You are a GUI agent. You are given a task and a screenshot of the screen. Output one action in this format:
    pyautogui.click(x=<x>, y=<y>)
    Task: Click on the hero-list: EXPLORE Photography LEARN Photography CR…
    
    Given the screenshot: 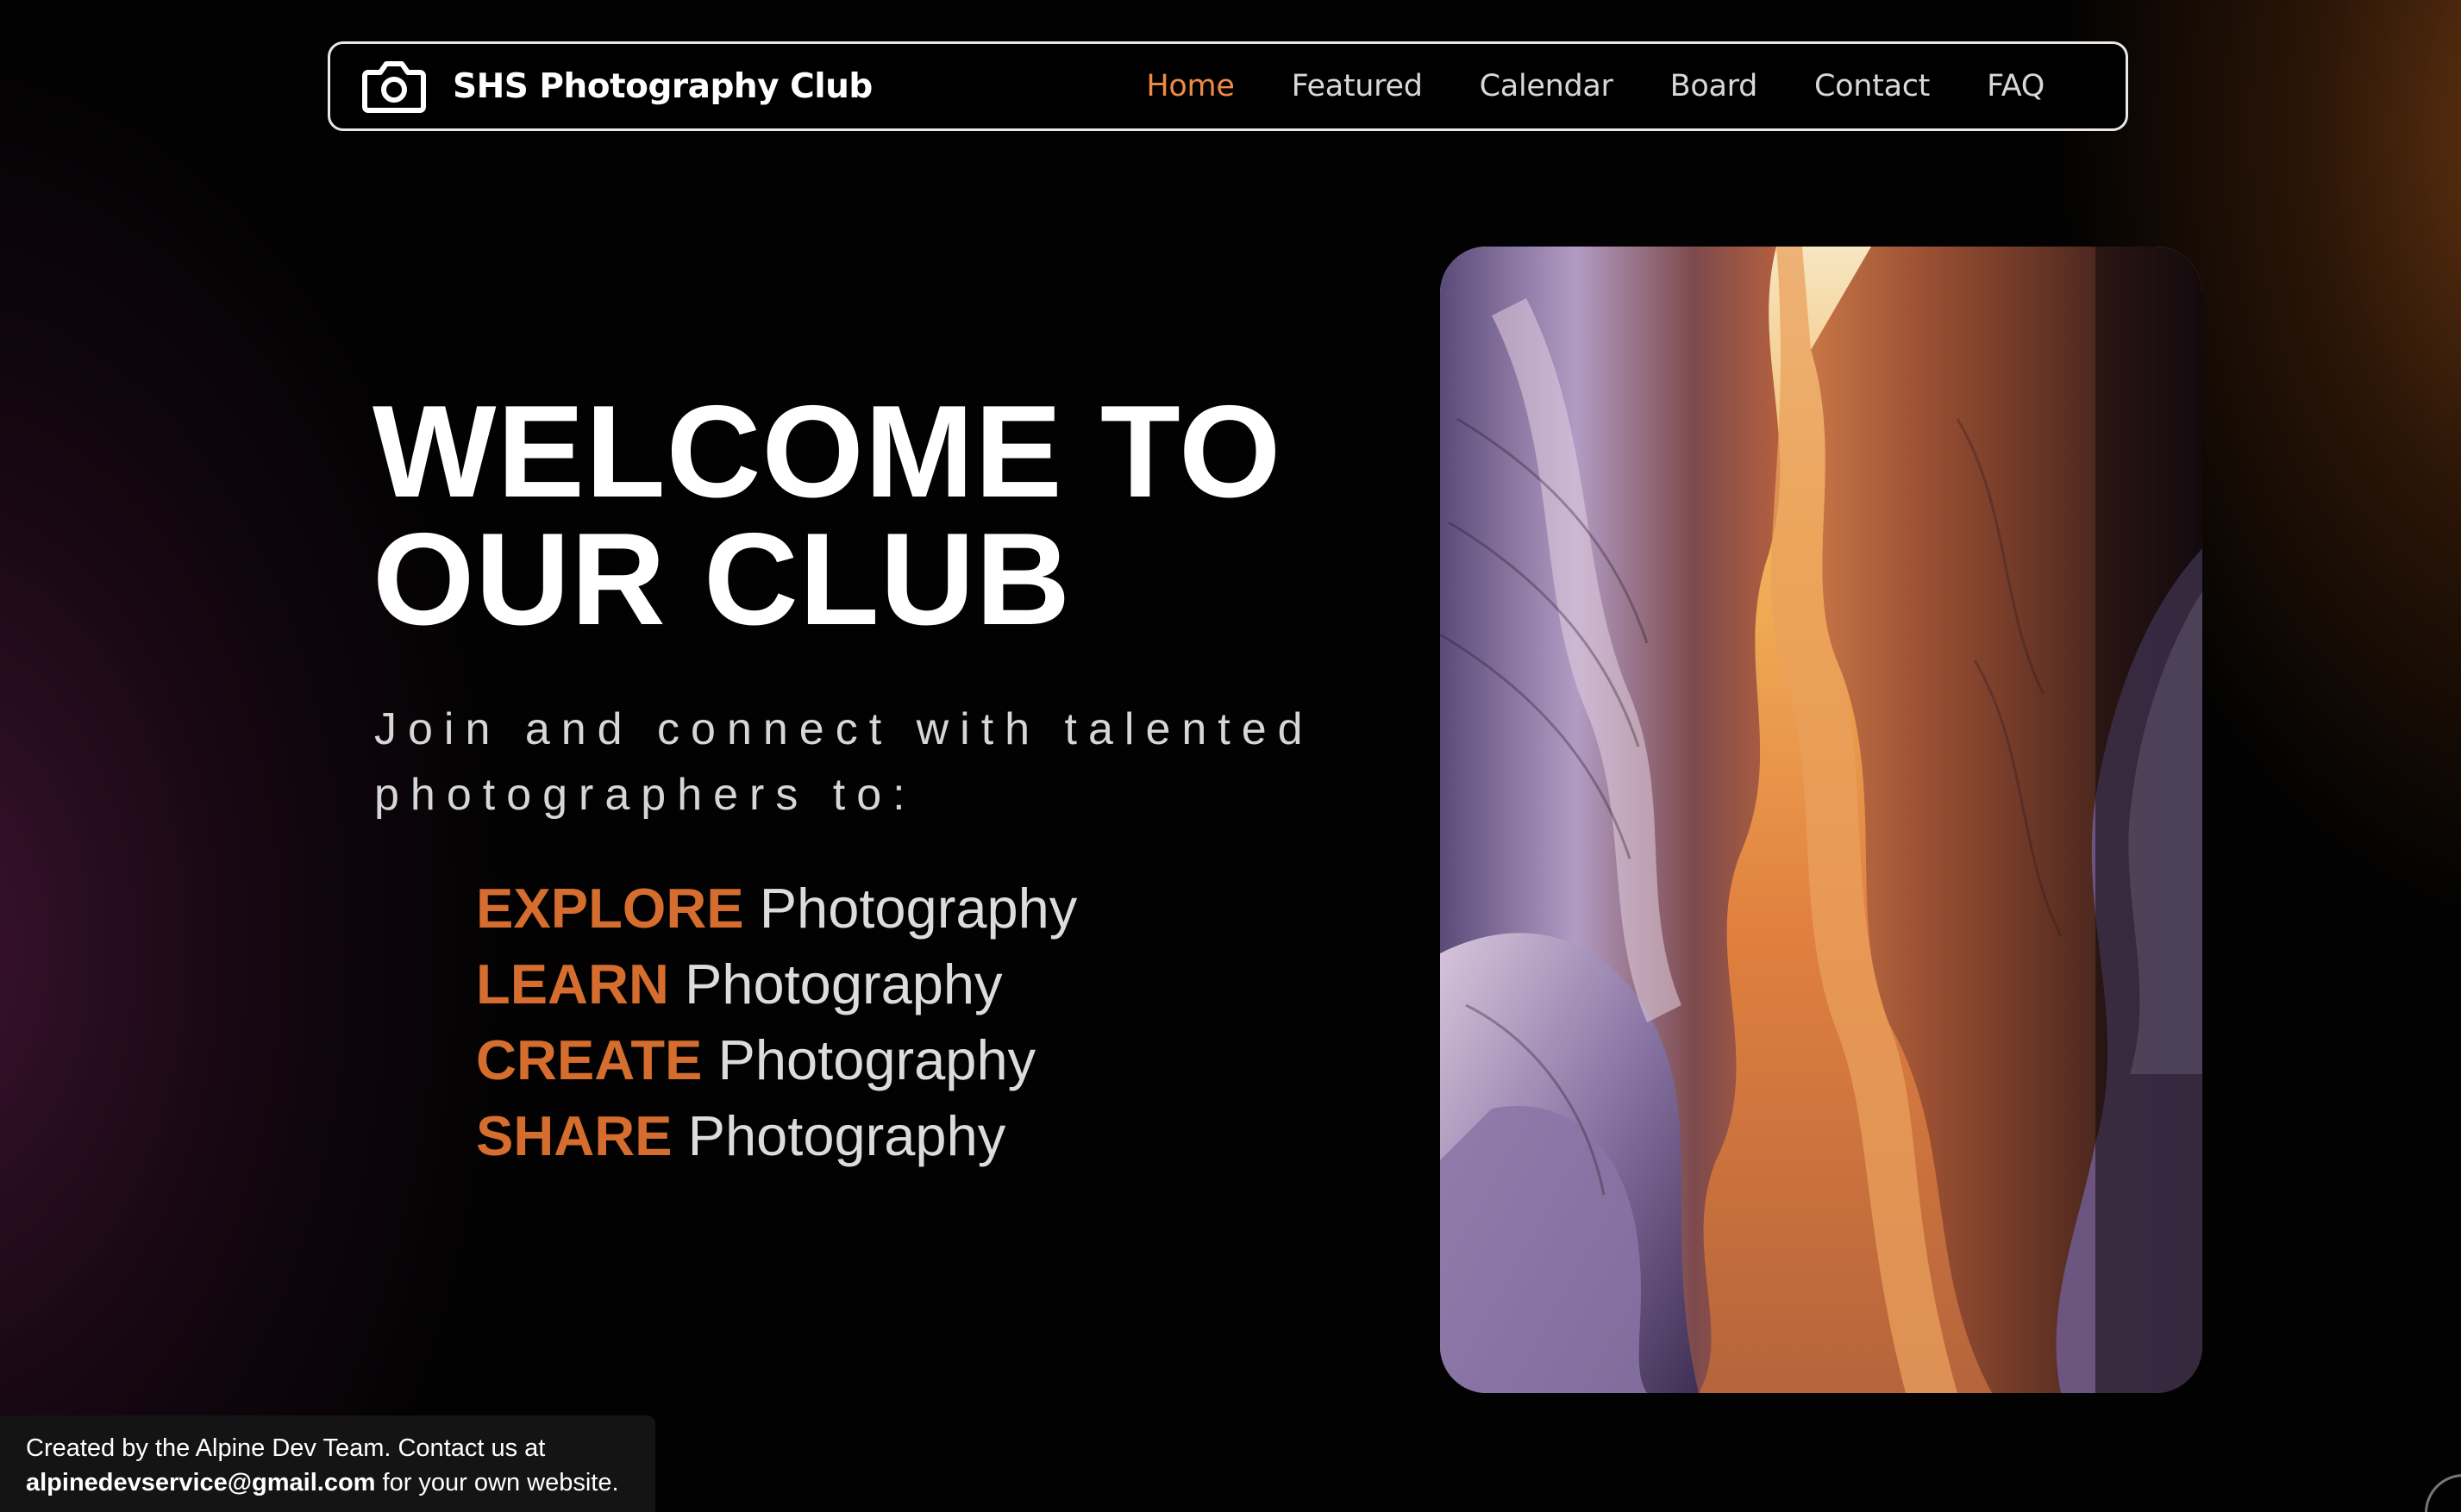 What is the action you would take?
    pyautogui.click(x=776, y=1022)
    